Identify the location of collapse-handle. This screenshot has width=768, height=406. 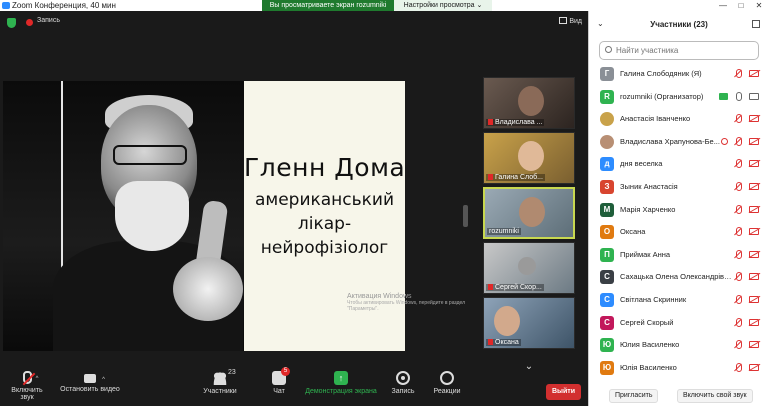
(465, 216).